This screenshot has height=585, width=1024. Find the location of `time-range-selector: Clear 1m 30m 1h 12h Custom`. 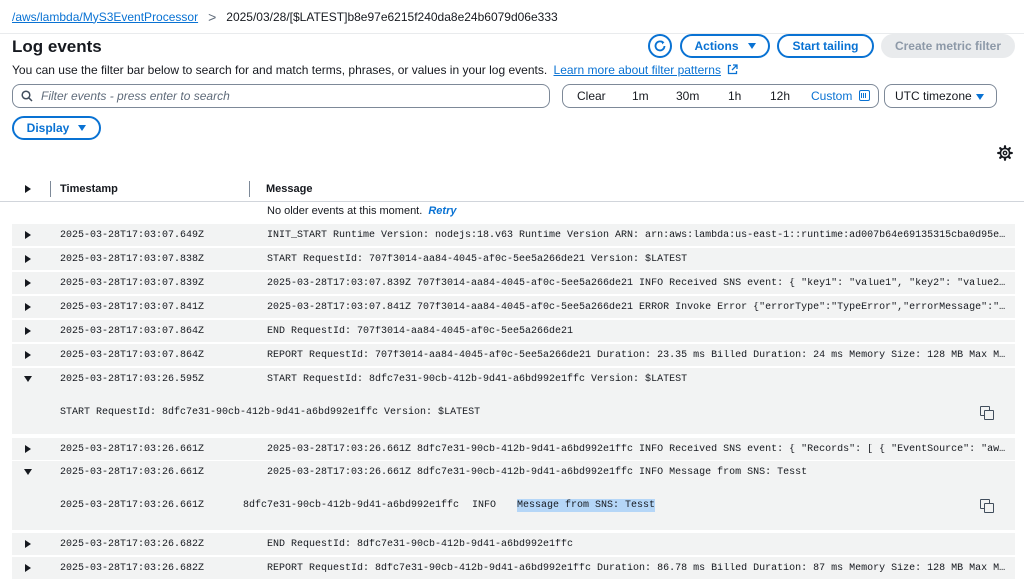

time-range-selector: Clear 1m 30m 1h 12h Custom is located at coordinates (720, 96).